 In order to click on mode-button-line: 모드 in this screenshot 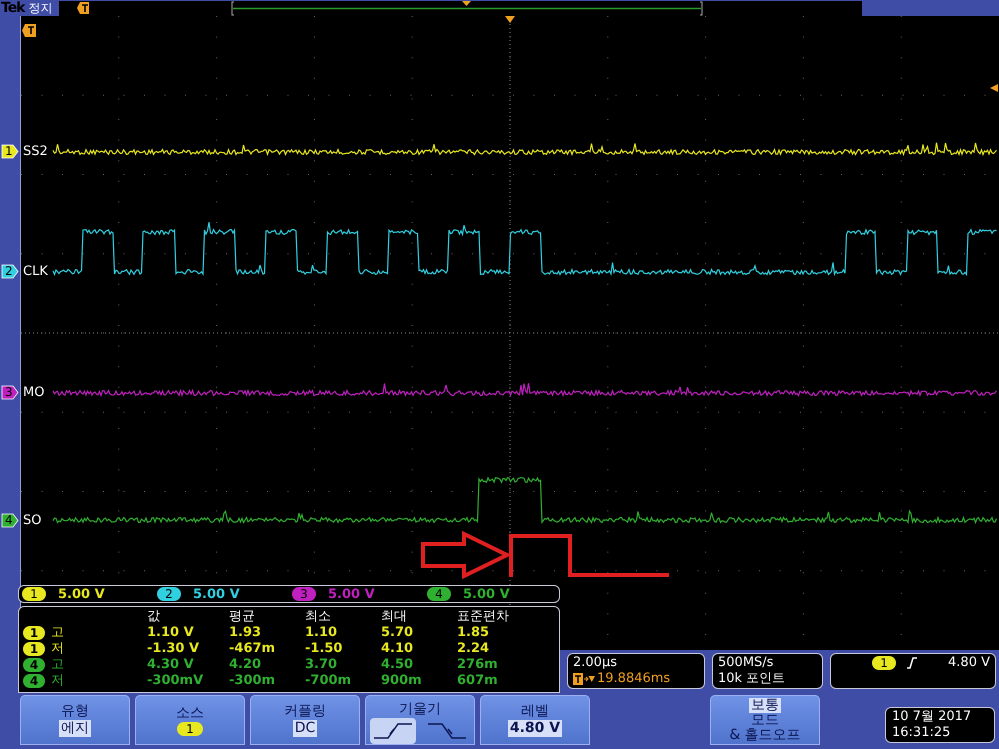, I will do `click(765, 720)`.